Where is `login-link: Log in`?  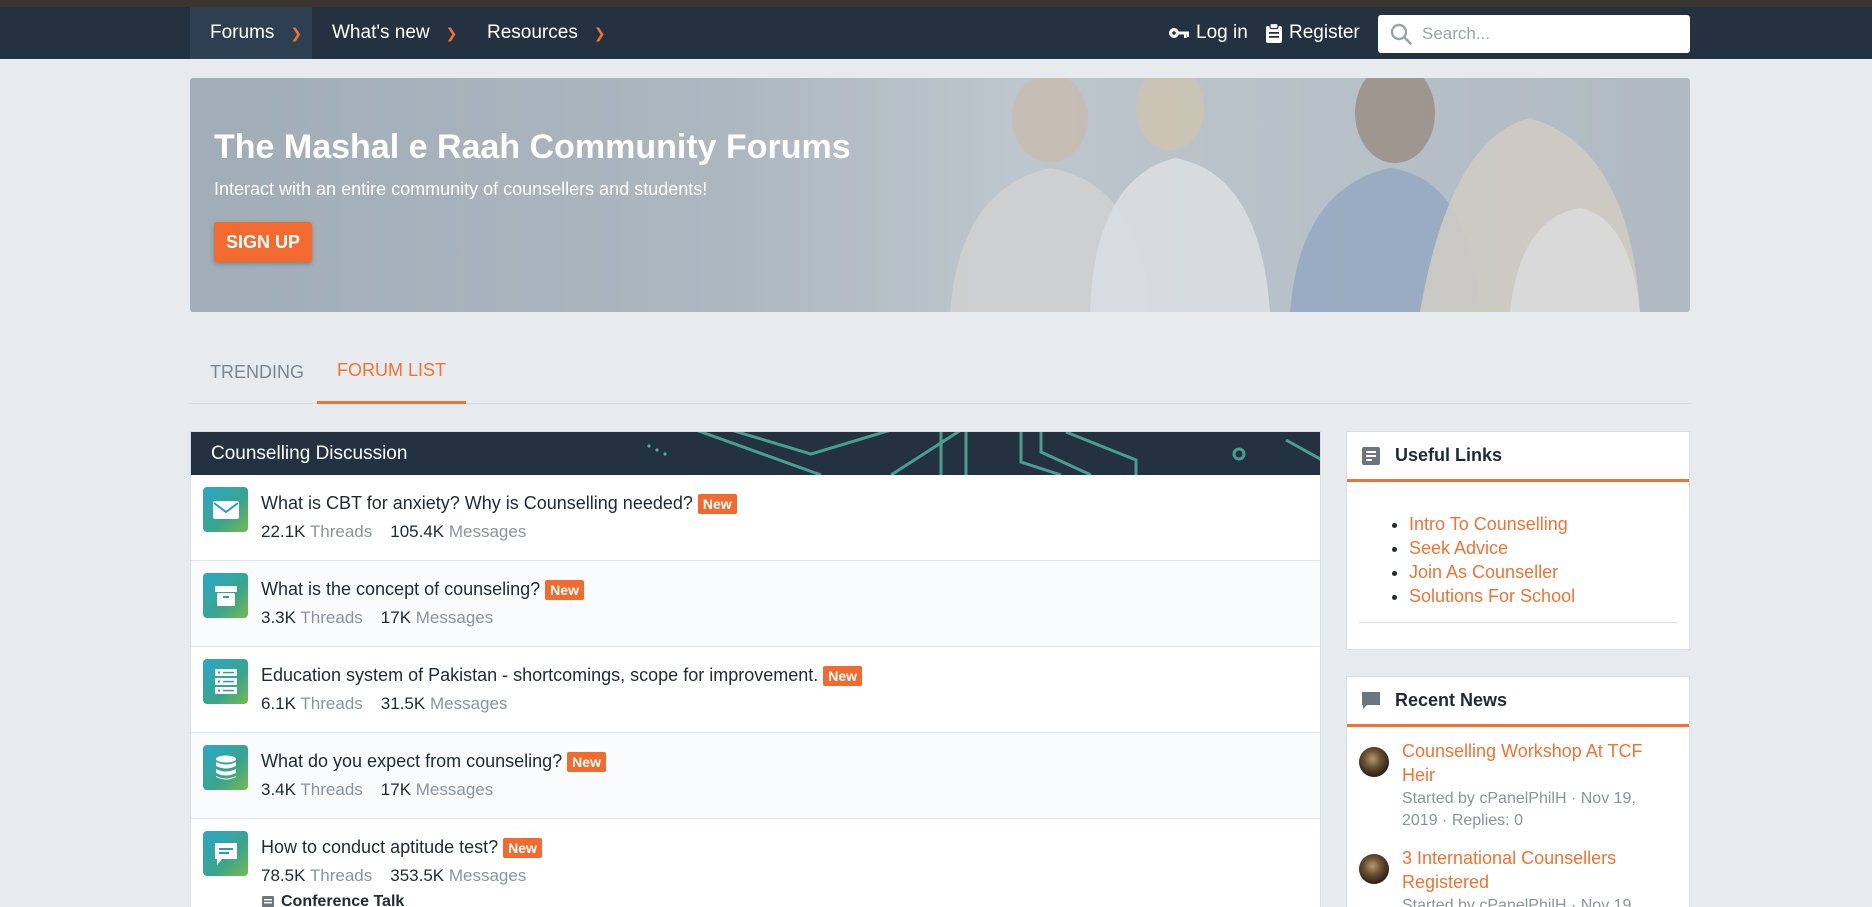 login-link: Log in is located at coordinates (1208, 33).